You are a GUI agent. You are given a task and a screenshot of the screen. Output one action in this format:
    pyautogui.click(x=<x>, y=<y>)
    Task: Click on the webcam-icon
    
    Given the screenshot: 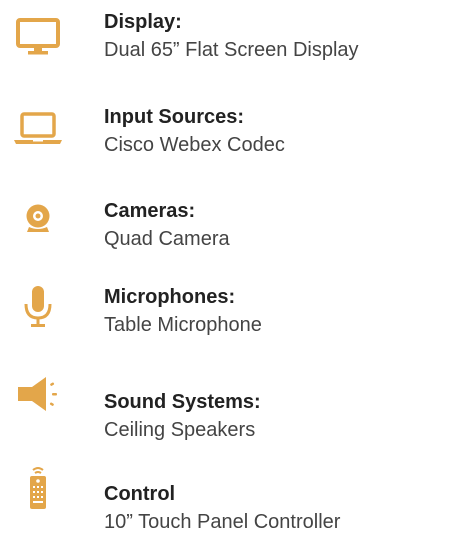 What is the action you would take?
    pyautogui.click(x=38, y=220)
    